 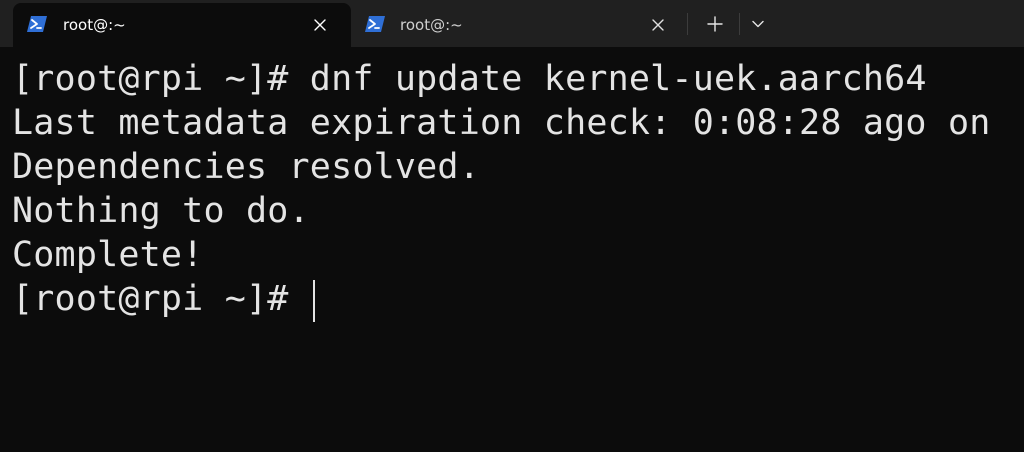 What do you see at coordinates (314, 301) in the screenshot?
I see `text-cursor` at bounding box center [314, 301].